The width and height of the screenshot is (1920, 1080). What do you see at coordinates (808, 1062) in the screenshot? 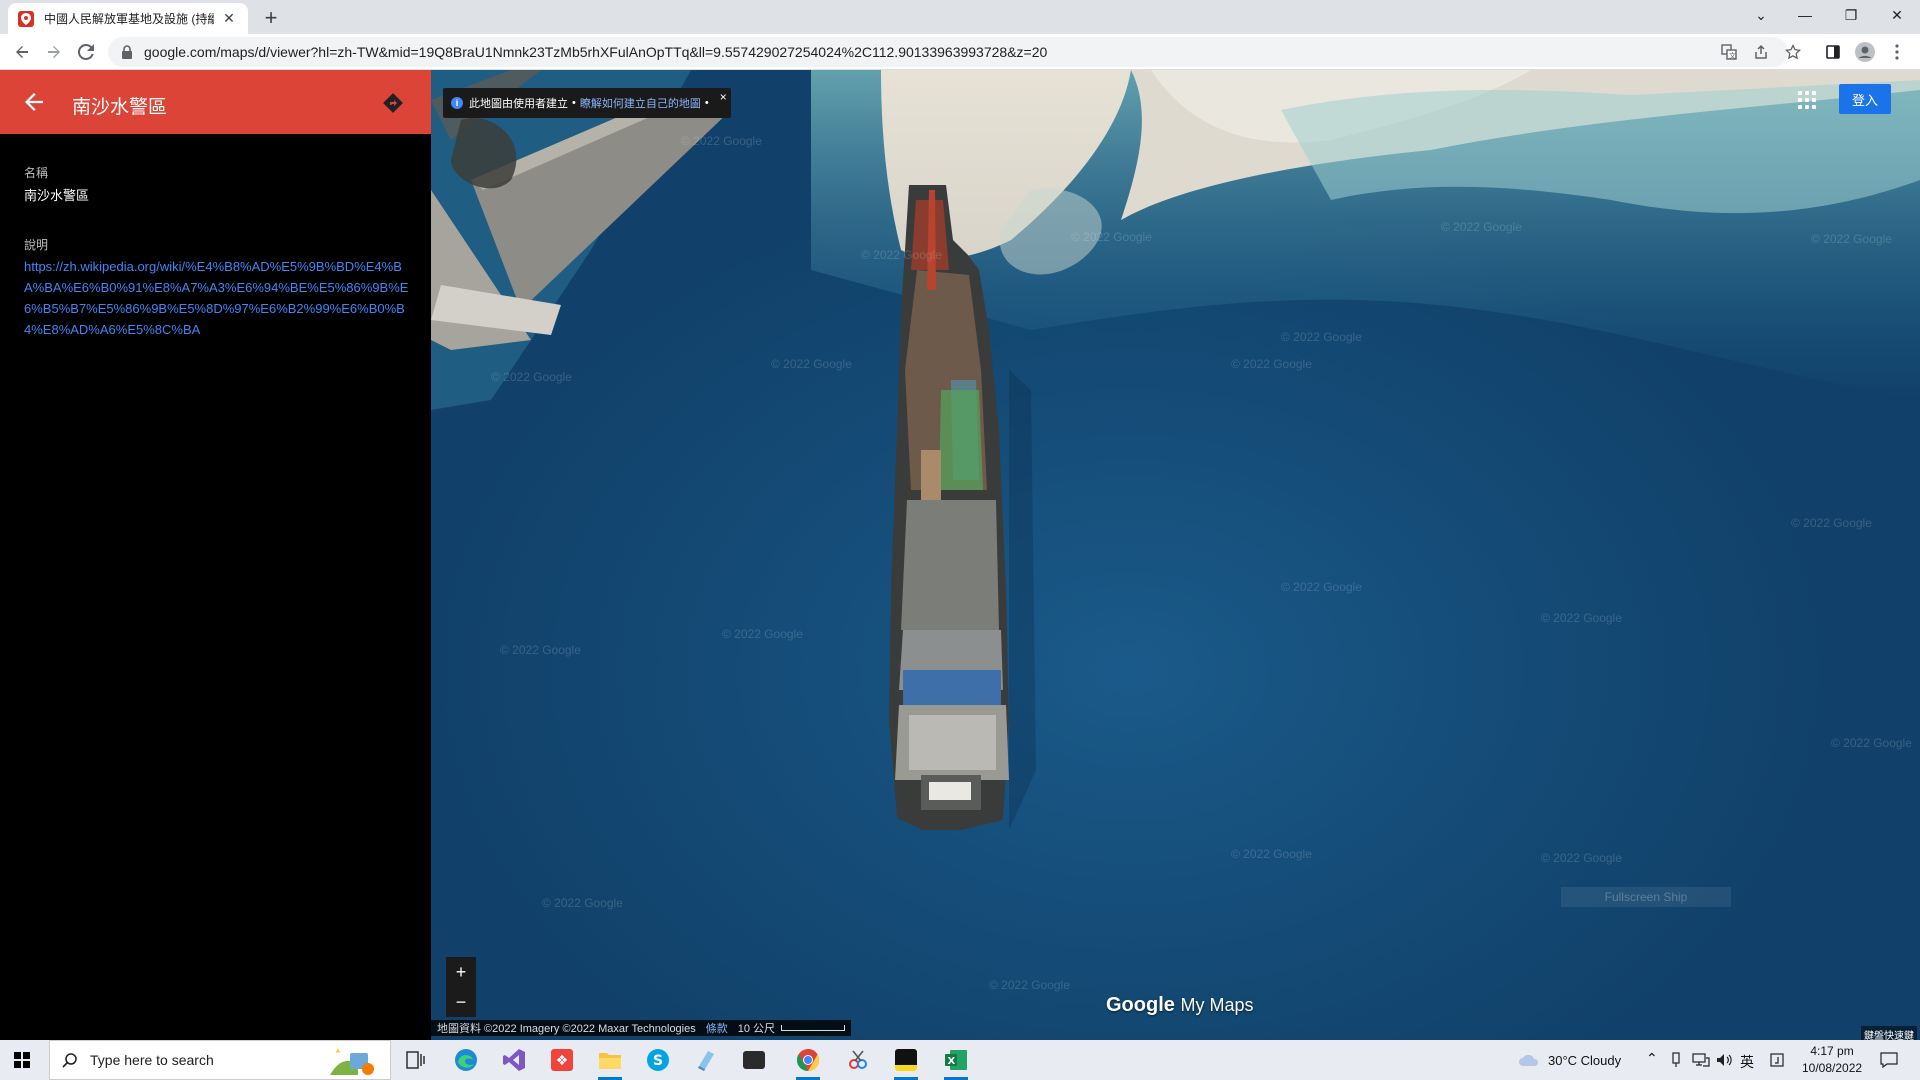
I see `chrome-icon` at bounding box center [808, 1062].